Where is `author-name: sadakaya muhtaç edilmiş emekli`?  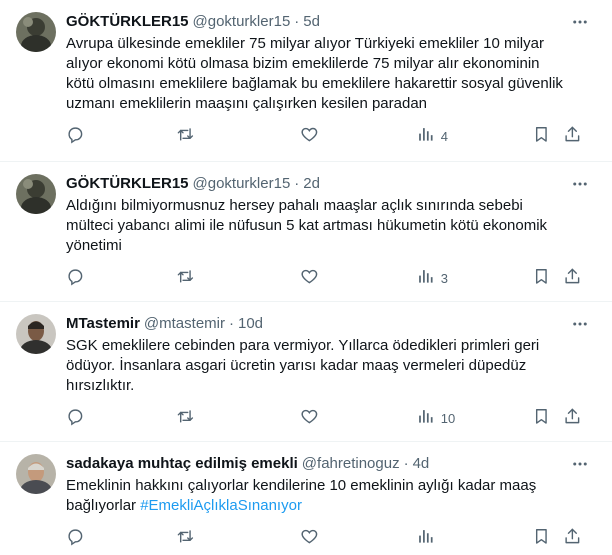 author-name: sadakaya muhtaç edilmiş emekli is located at coordinates (182, 464).